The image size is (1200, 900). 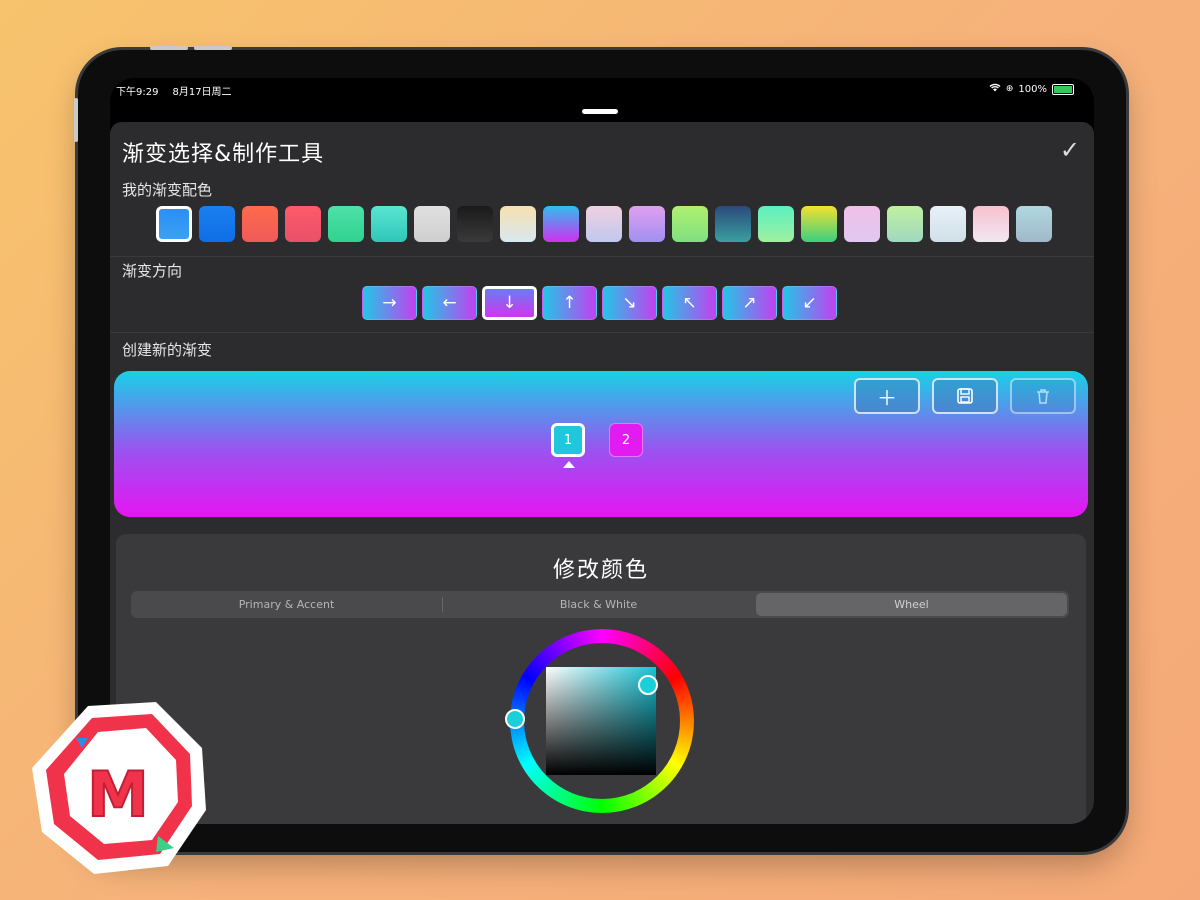 I want to click on direction-button: ↘, so click(x=629, y=303).